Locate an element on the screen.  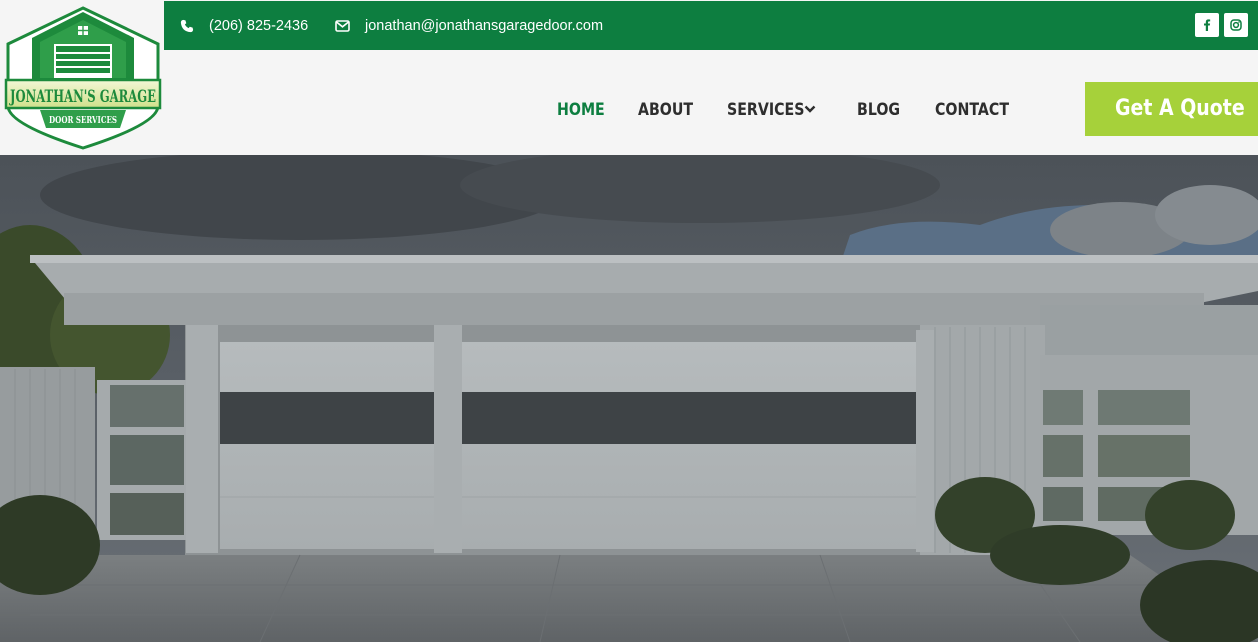
main-nav: HOME ABOUT SERVICES BLOG CONTACT is located at coordinates (530, 110).